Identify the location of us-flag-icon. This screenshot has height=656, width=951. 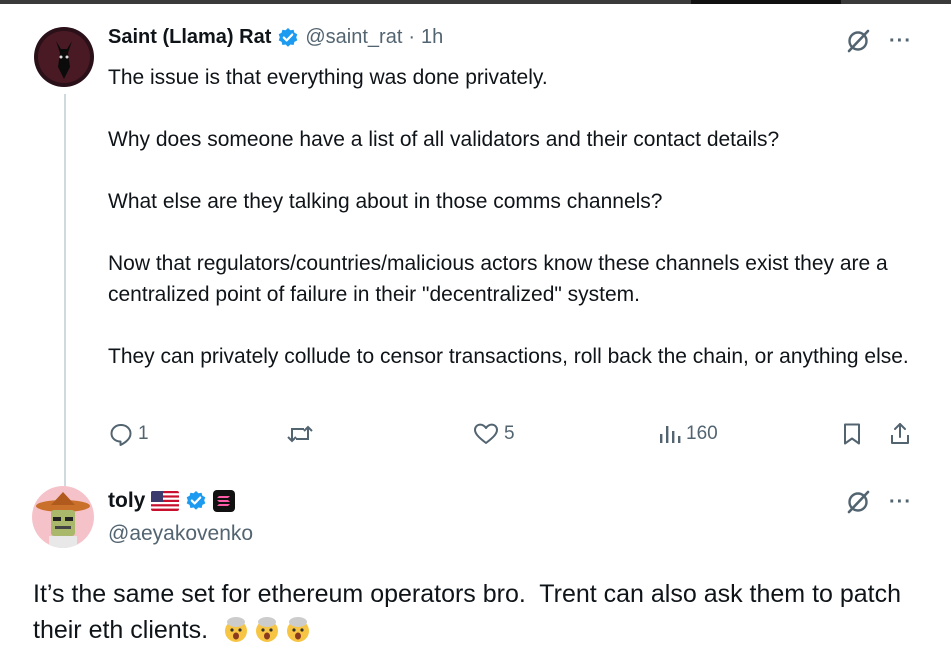
(165, 501).